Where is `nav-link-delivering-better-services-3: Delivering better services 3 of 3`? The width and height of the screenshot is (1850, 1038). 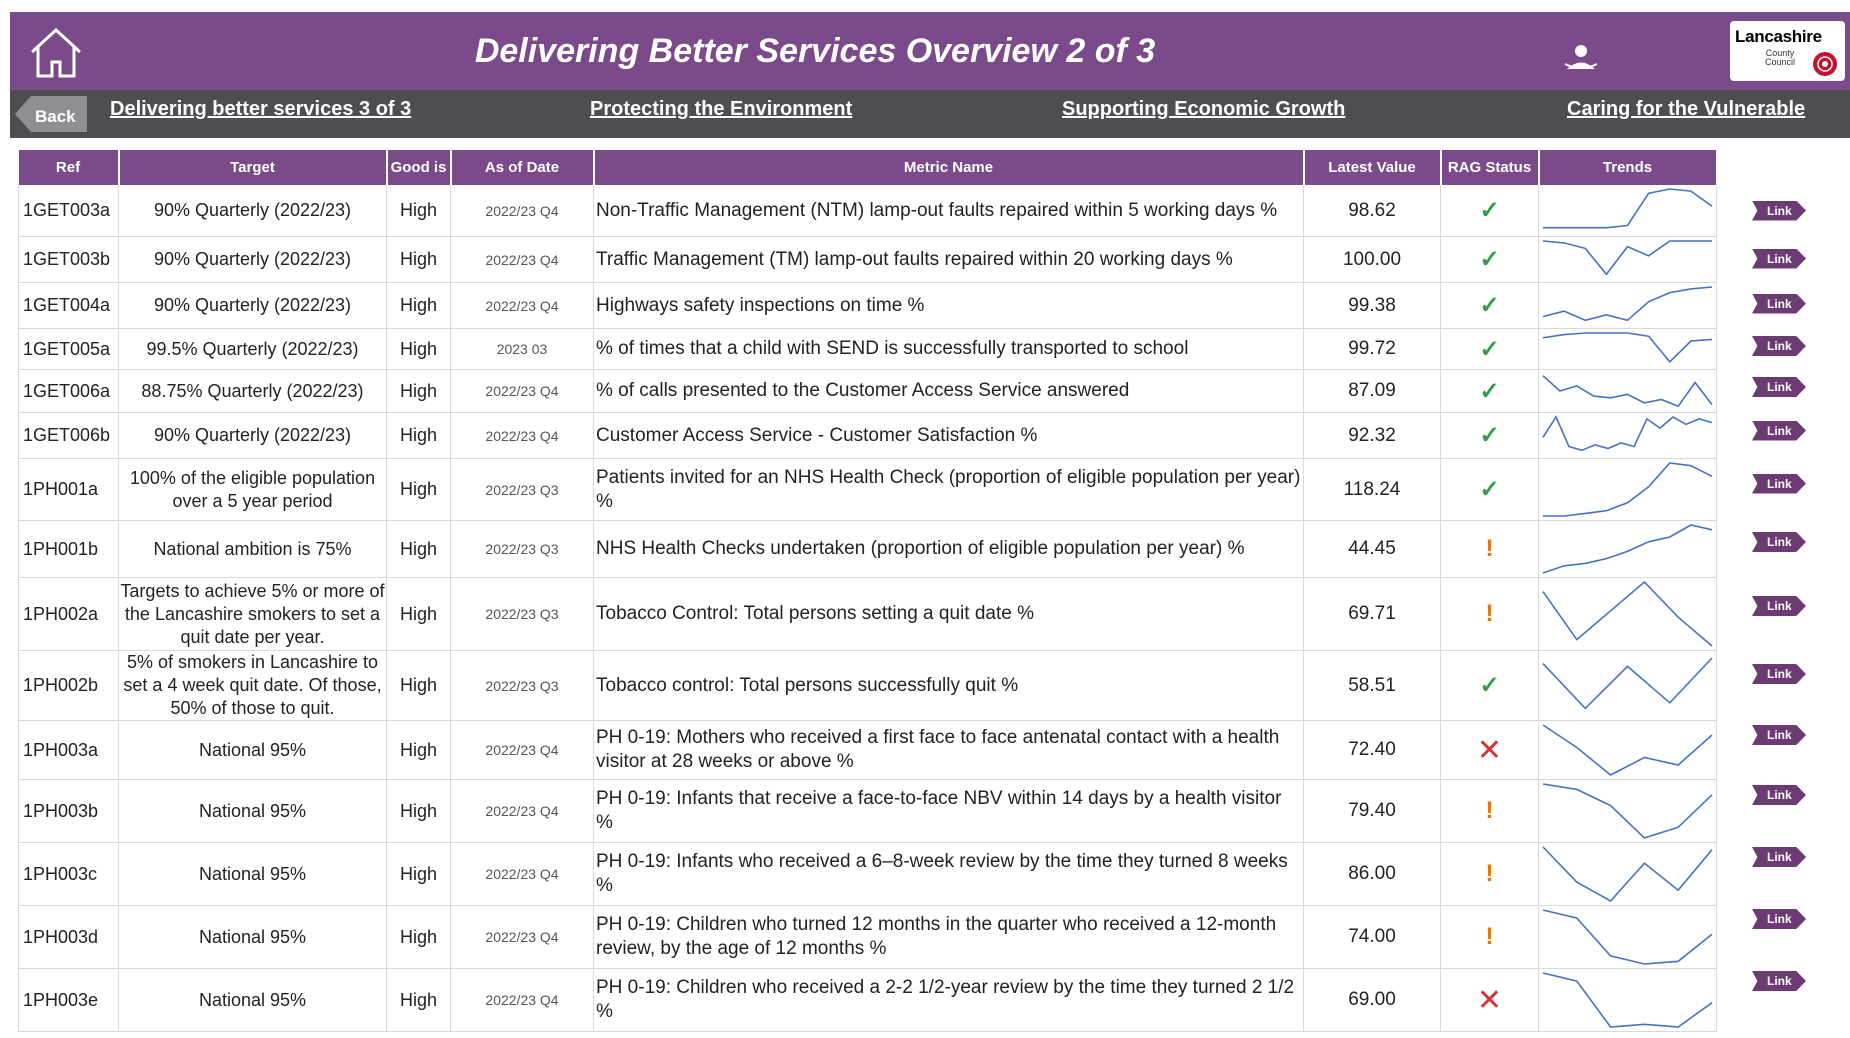 nav-link-delivering-better-services-3: Delivering better services 3 of 3 is located at coordinates (260, 109).